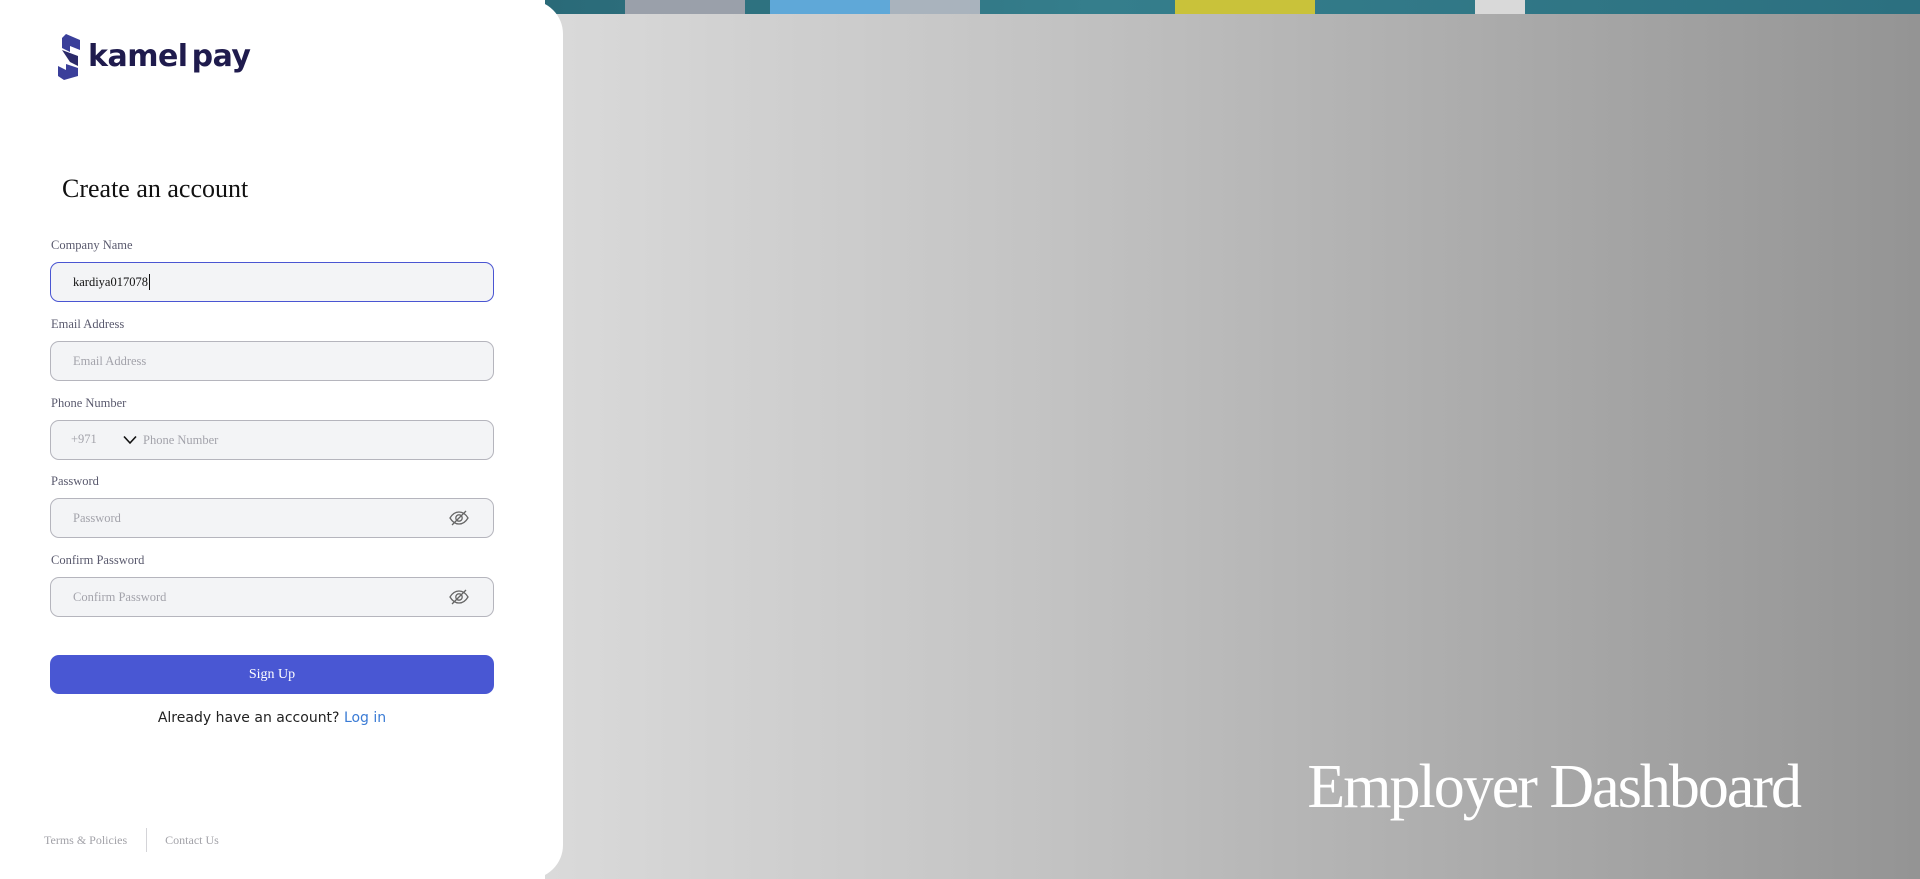 The image size is (1920, 879). I want to click on kamelpay-logo-icon, so click(69, 57).